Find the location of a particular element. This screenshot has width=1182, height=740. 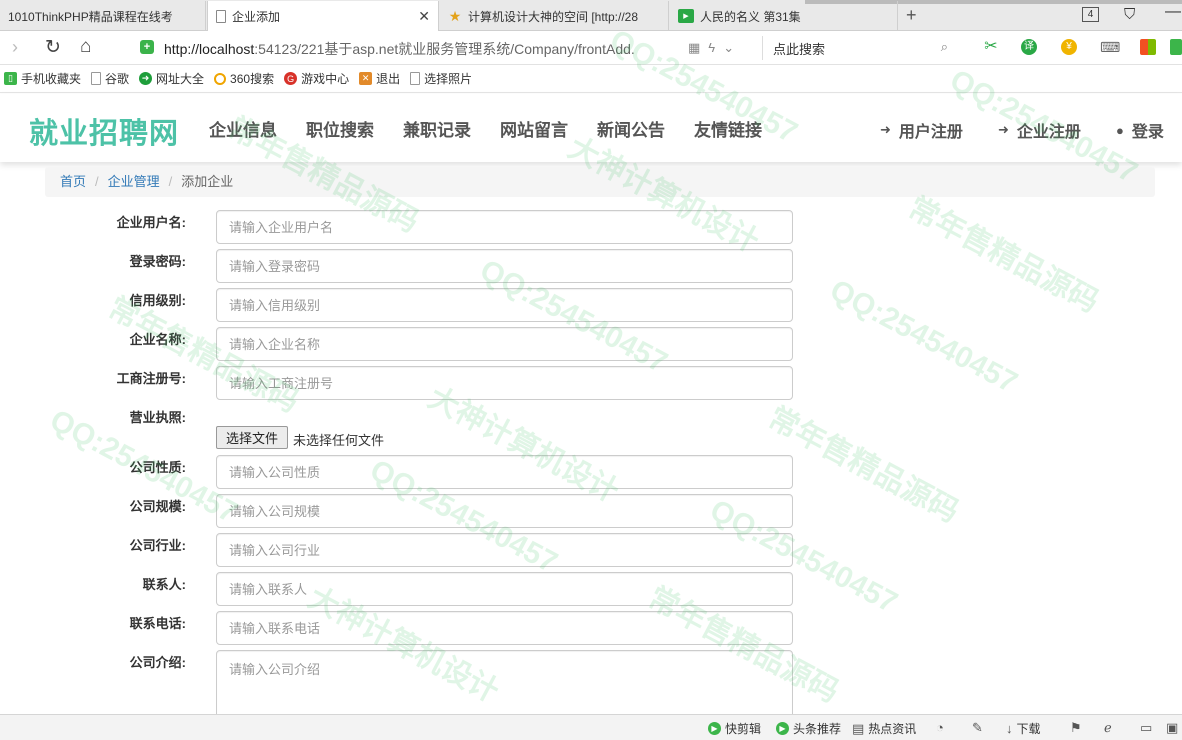

bookmark-hao123: ➜ 网址大全 is located at coordinates (171, 78).